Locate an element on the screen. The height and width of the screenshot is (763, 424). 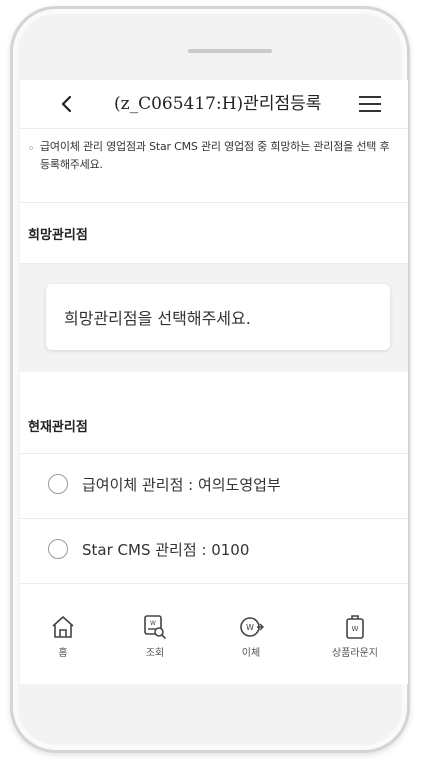
page-title: (z_C065417:H)관리점등록 is located at coordinates (218, 104).